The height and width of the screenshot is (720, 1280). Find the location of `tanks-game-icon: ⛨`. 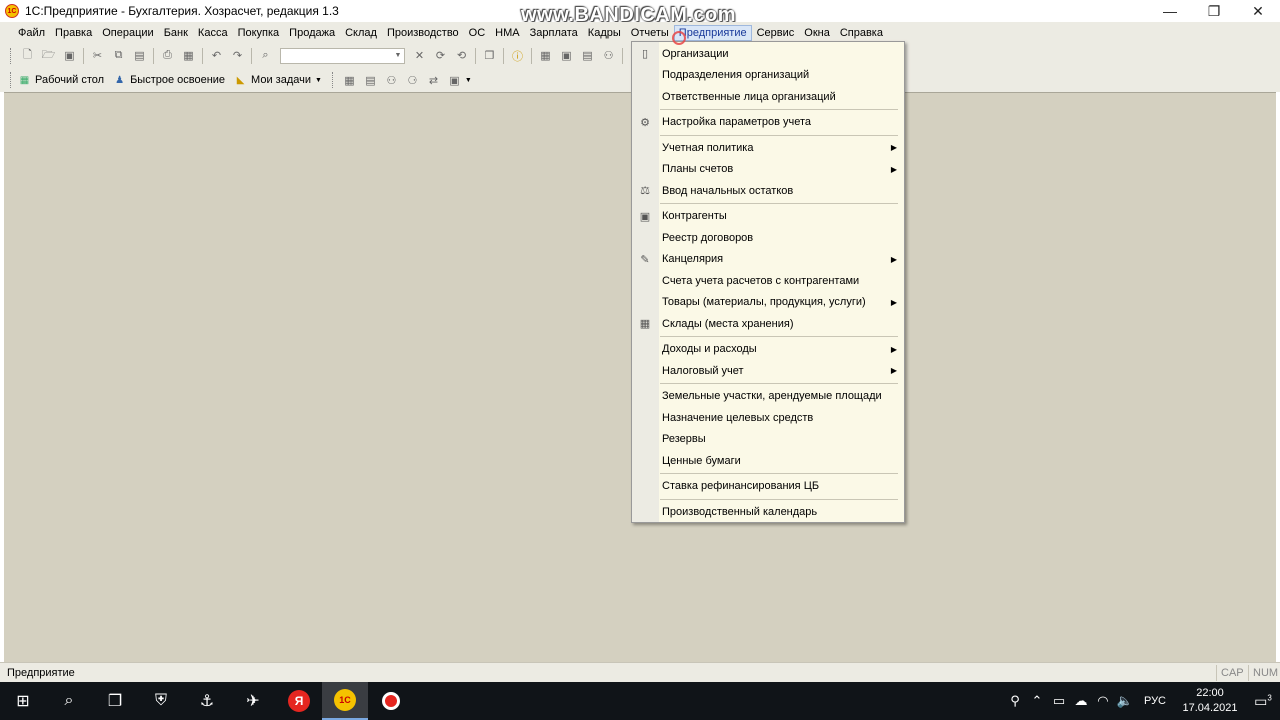

tanks-game-icon: ⛨ is located at coordinates (161, 701).